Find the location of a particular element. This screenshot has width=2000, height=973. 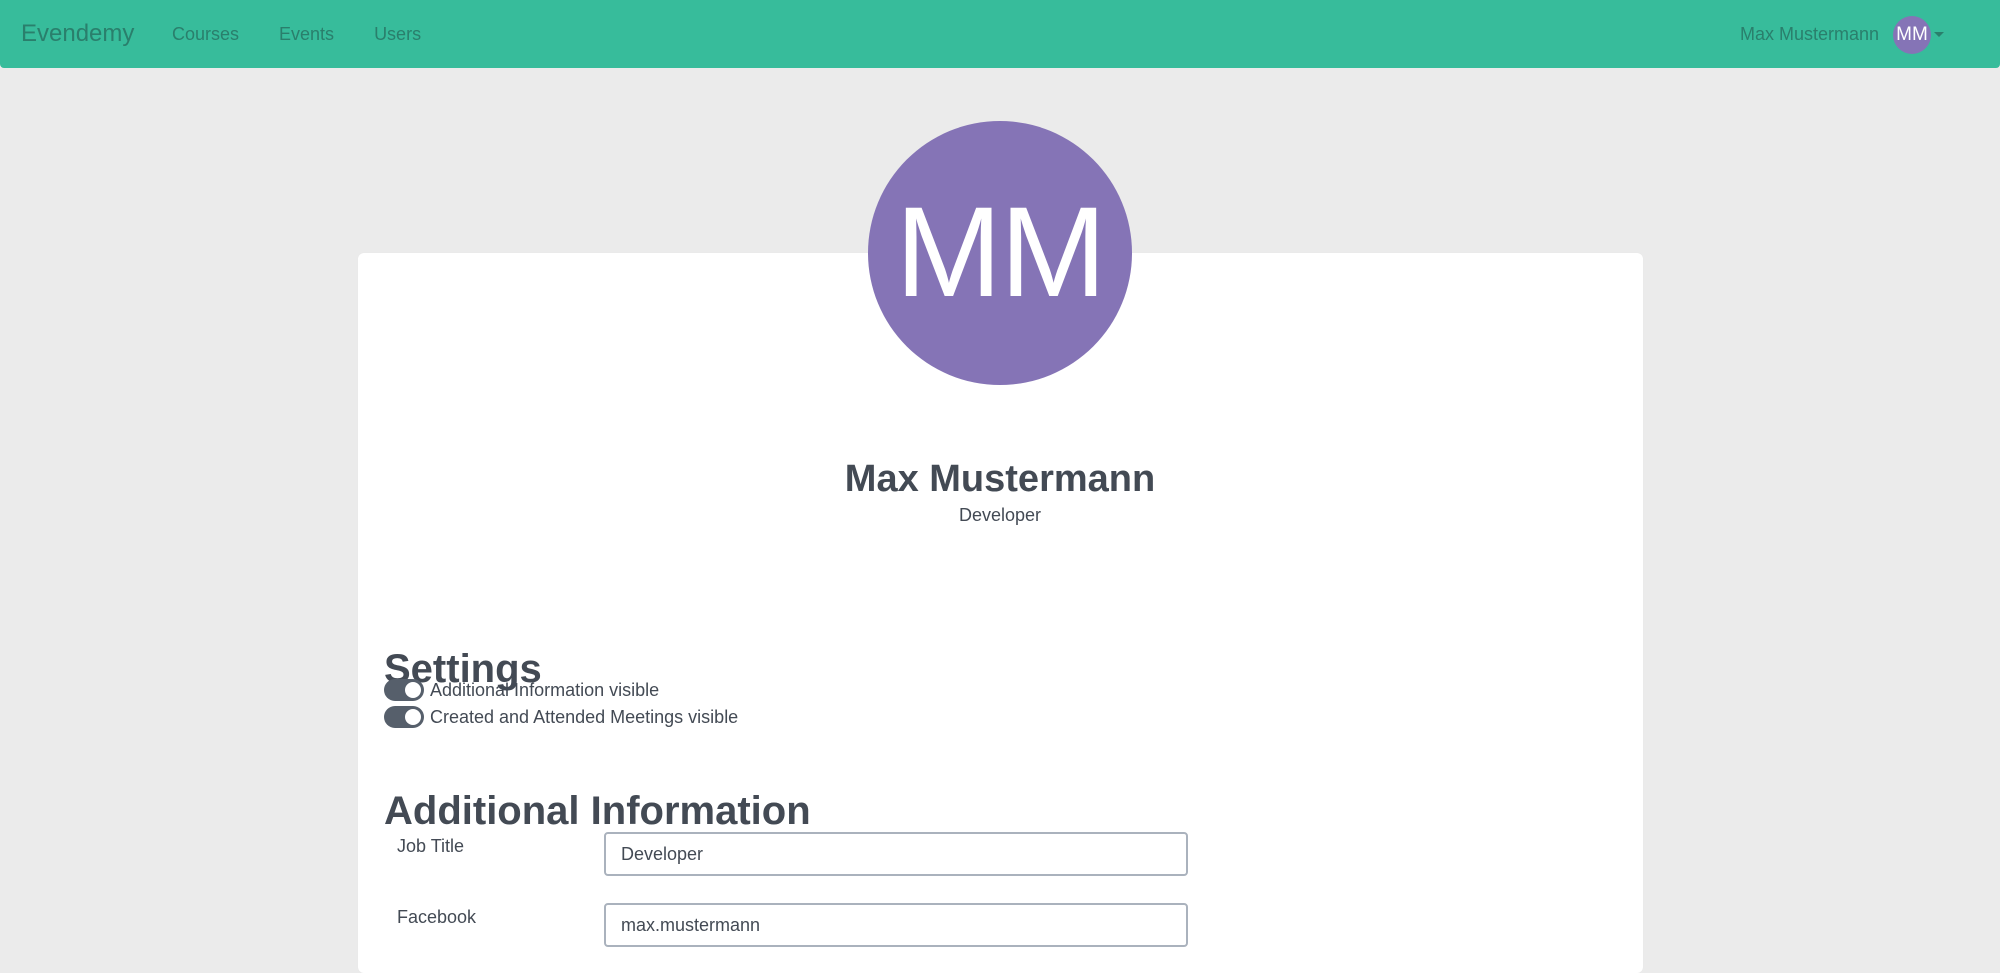

additional-info-visible-label: Additional Information visible is located at coordinates (545, 690).